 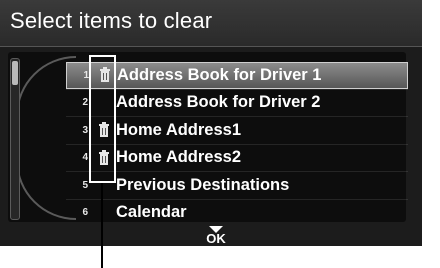 What do you see at coordinates (15, 73) in the screenshot?
I see `scroll-thumb` at bounding box center [15, 73].